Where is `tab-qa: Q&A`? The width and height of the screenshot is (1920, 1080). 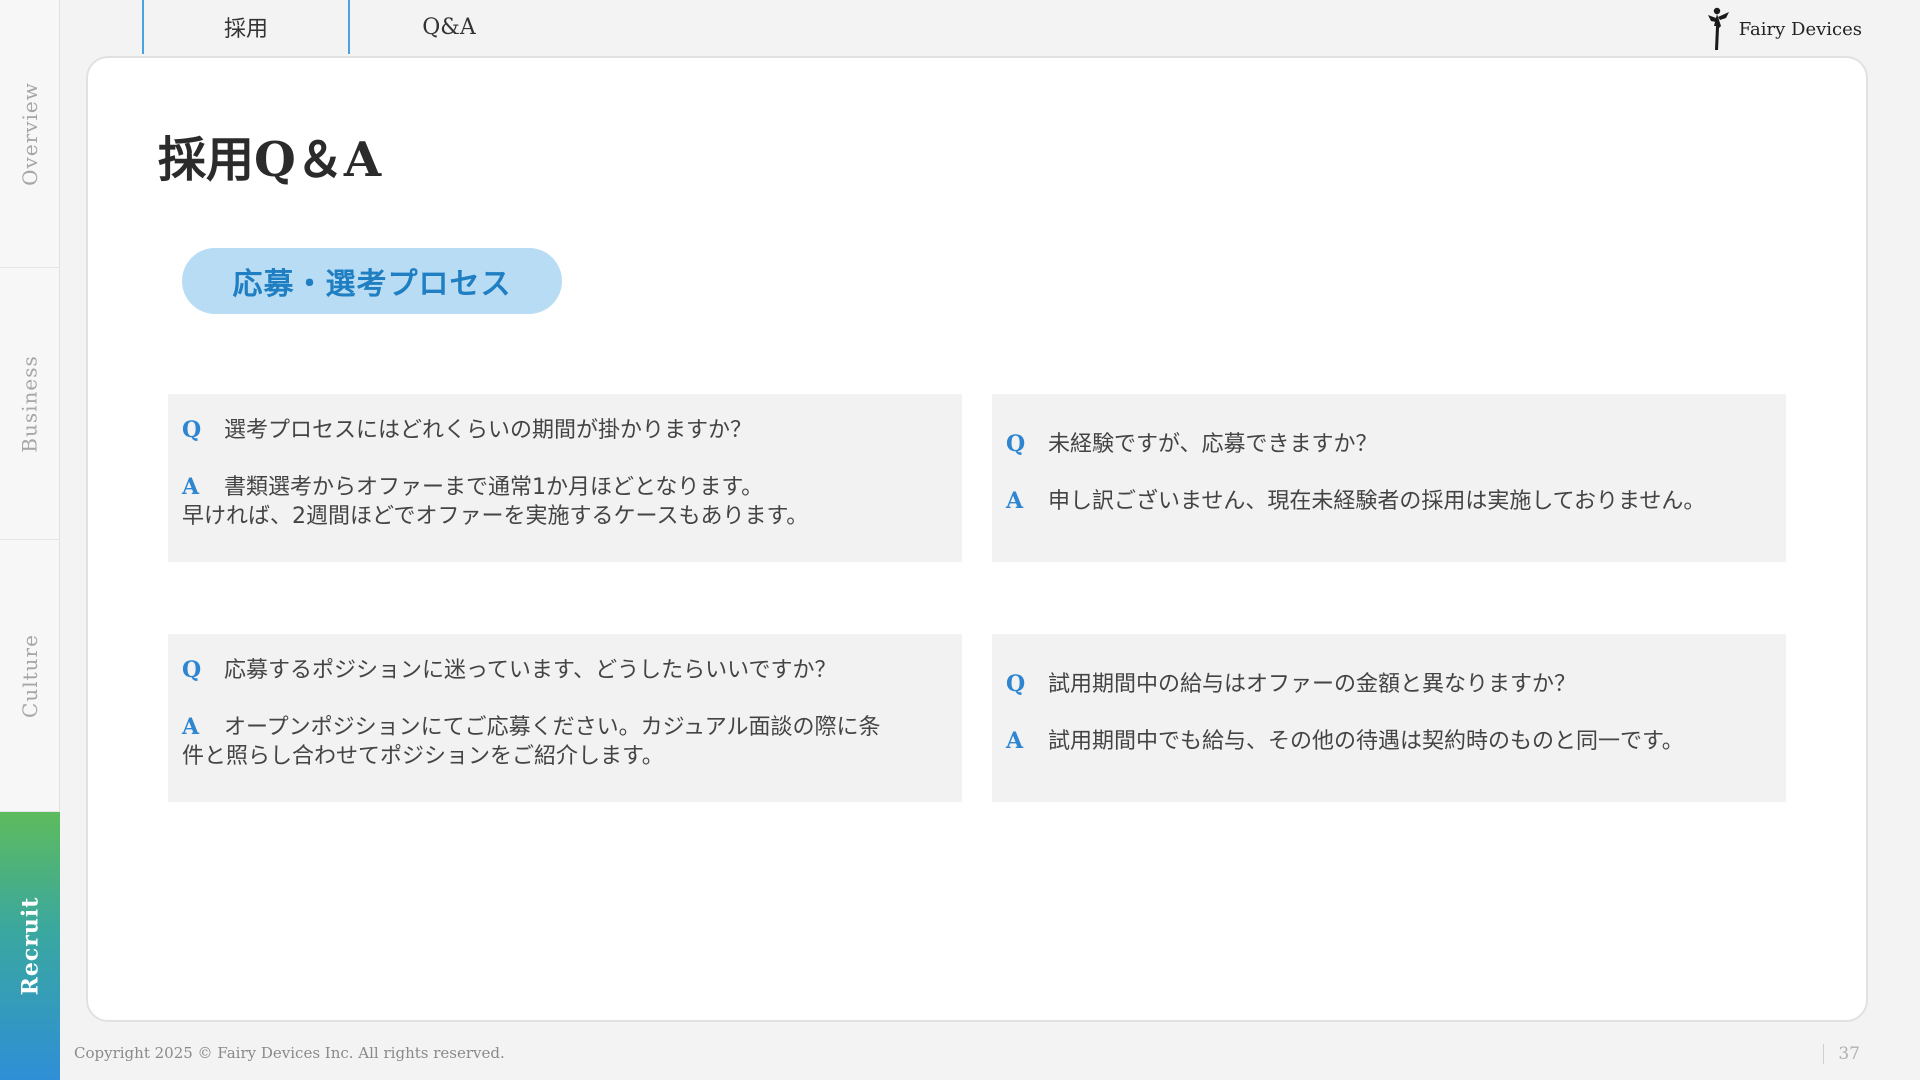 tab-qa: Q&A is located at coordinates (448, 27).